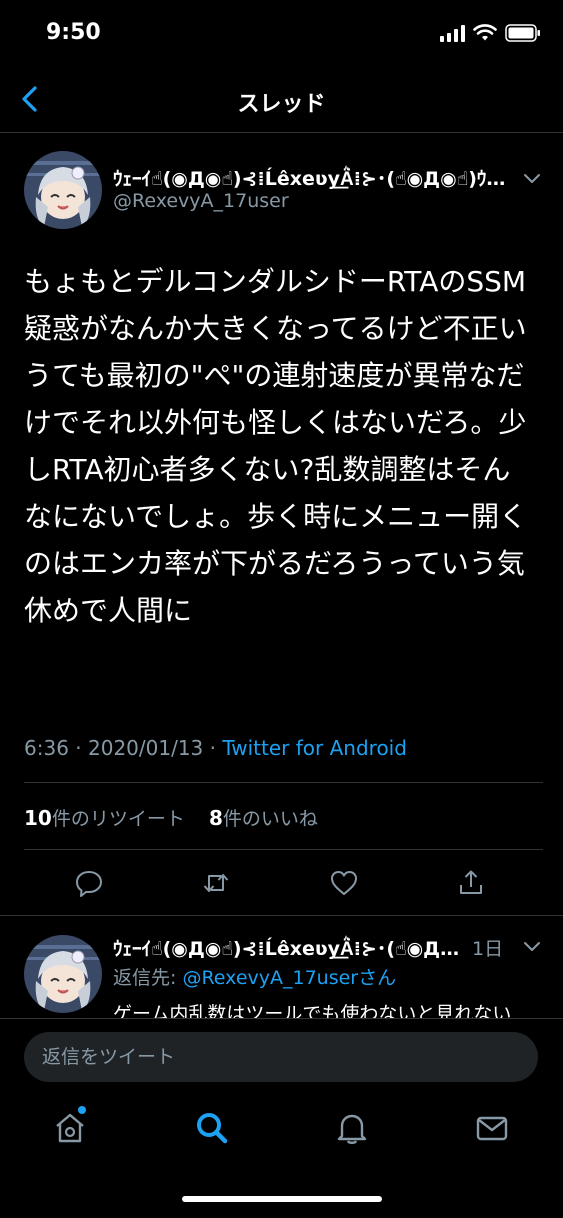 Image resolution: width=563 pixels, height=1218 pixels. What do you see at coordinates (344, 883) in the screenshot?
I see `like-heart-icon` at bounding box center [344, 883].